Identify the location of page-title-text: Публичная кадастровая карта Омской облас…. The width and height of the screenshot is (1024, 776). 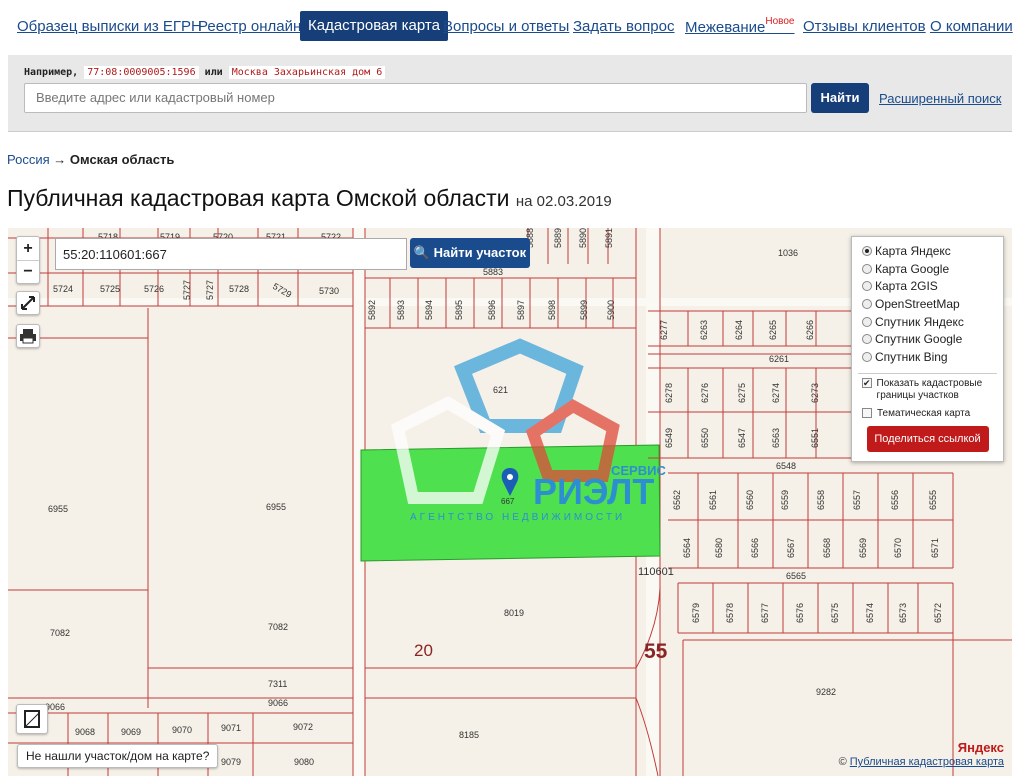
(258, 198).